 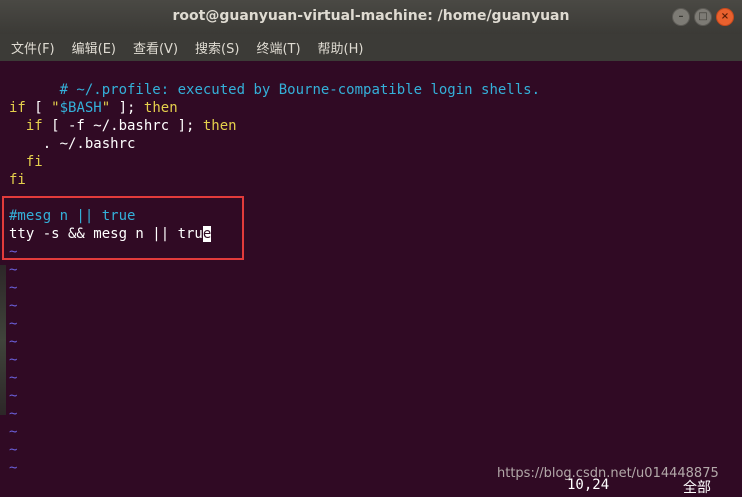 I want to click on code-text: [ -f ~/.bashrc ];, so click(x=122, y=126).